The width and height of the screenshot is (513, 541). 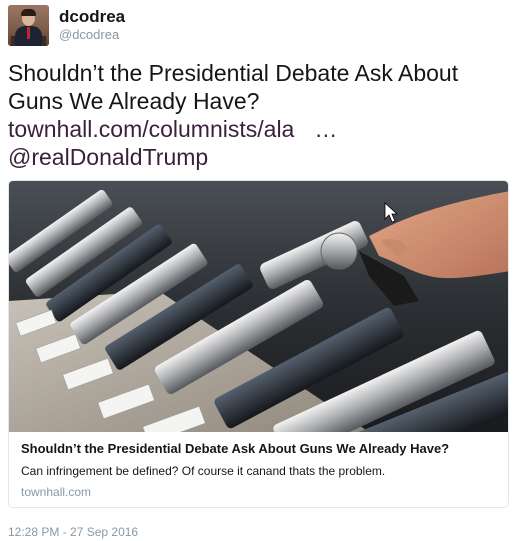 What do you see at coordinates (92, 35) in the screenshot?
I see `user-handle: @dcodrea` at bounding box center [92, 35].